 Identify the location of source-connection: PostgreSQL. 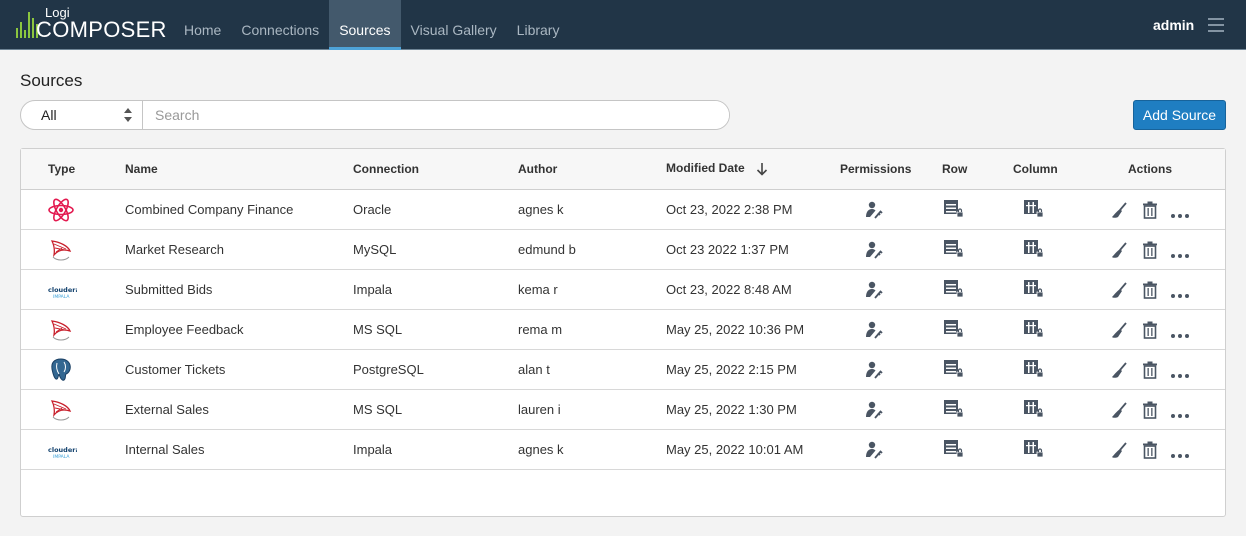
(388, 369).